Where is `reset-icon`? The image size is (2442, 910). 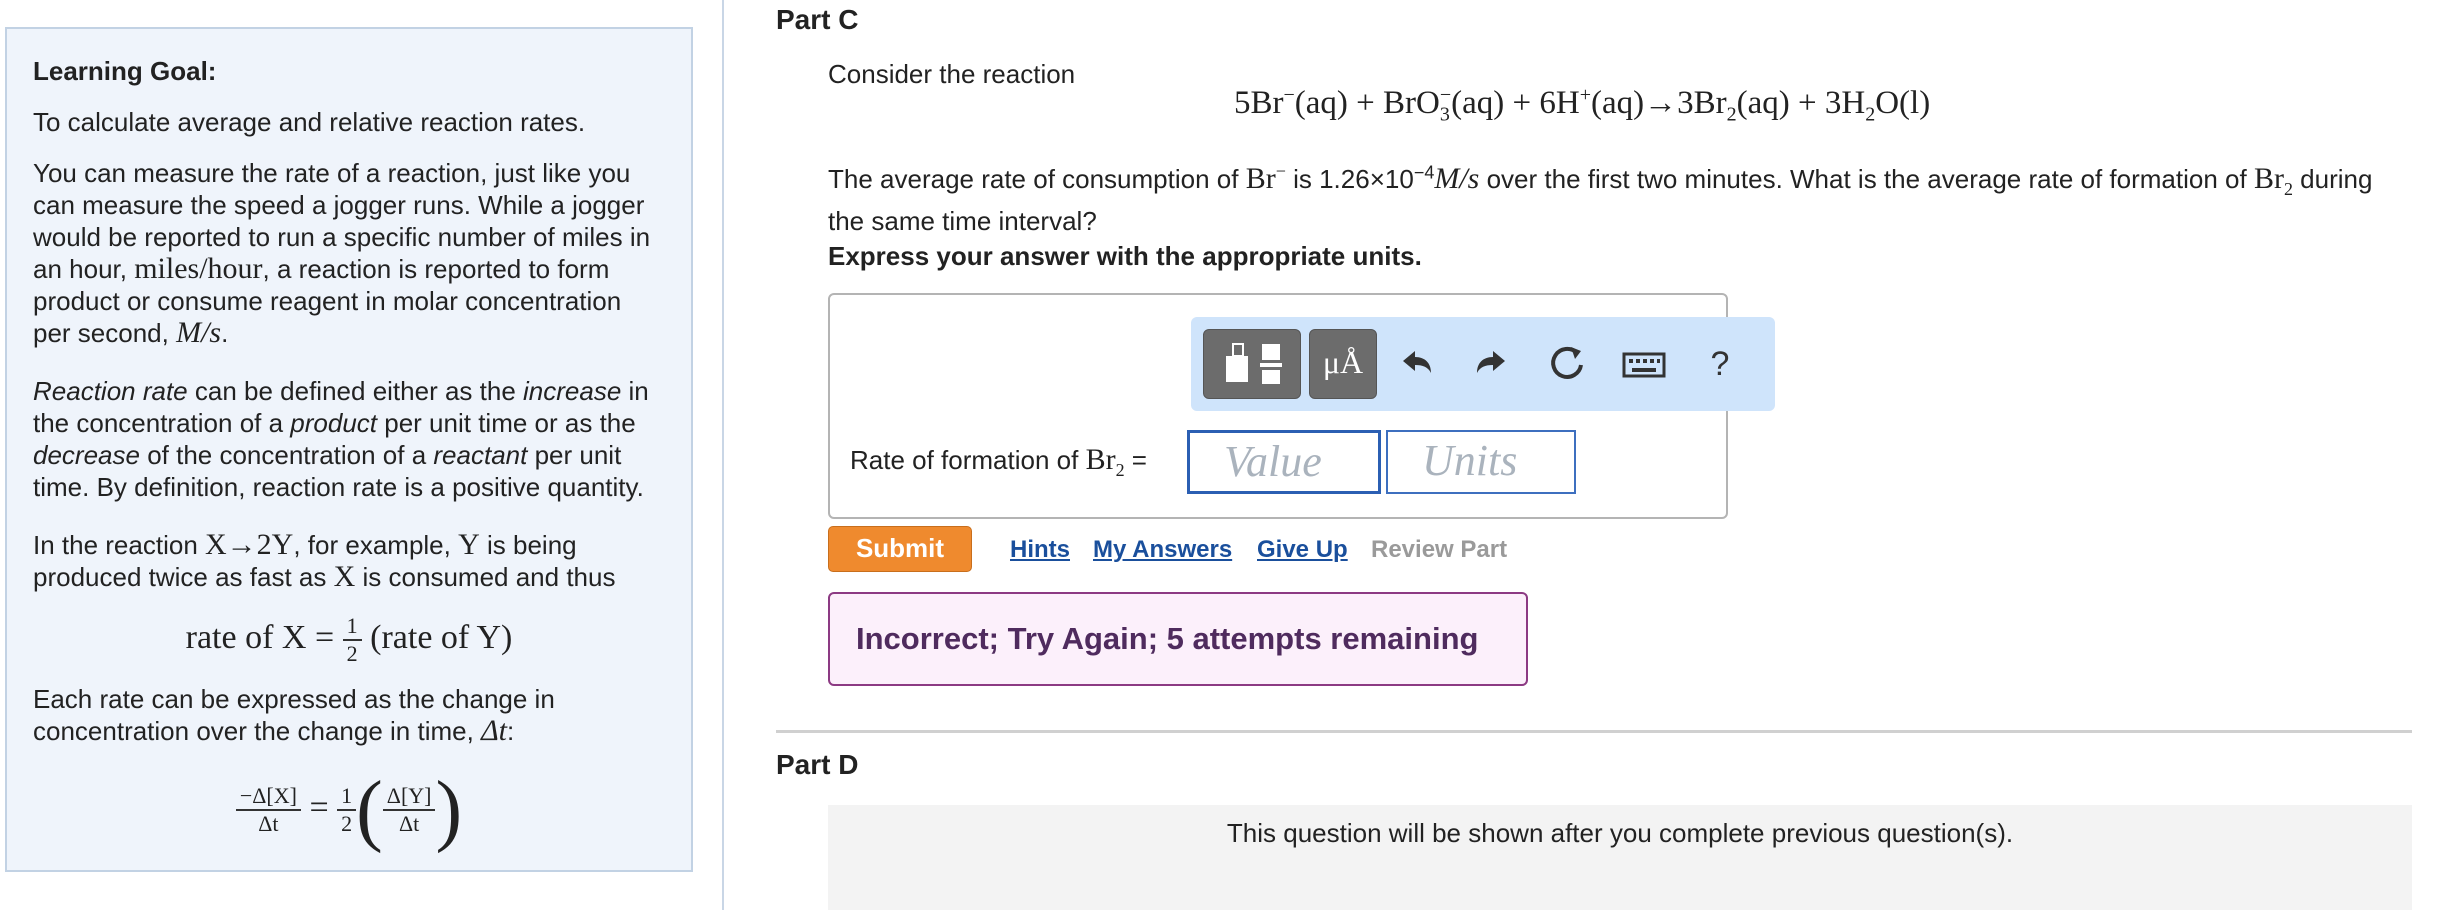 reset-icon is located at coordinates (1568, 364).